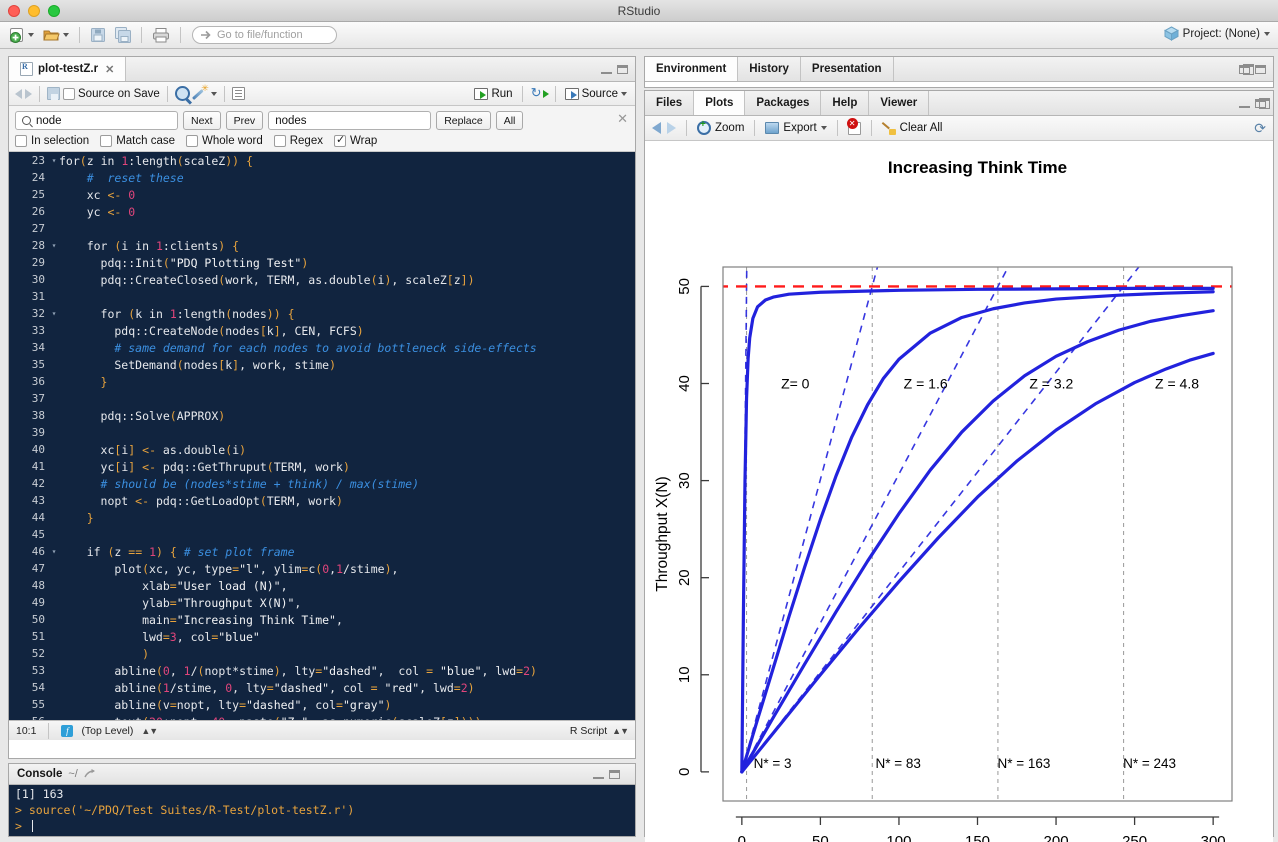 The height and width of the screenshot is (842, 1278). I want to click on regex-checkbox, so click(279, 141).